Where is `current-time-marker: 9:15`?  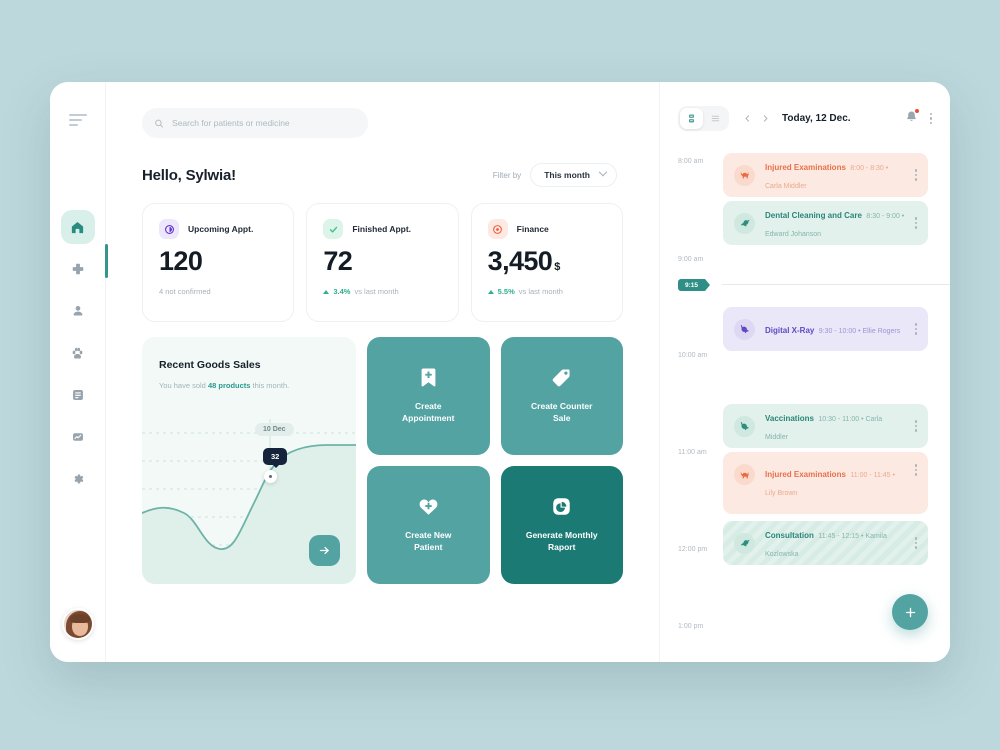 current-time-marker: 9:15 is located at coordinates (814, 285).